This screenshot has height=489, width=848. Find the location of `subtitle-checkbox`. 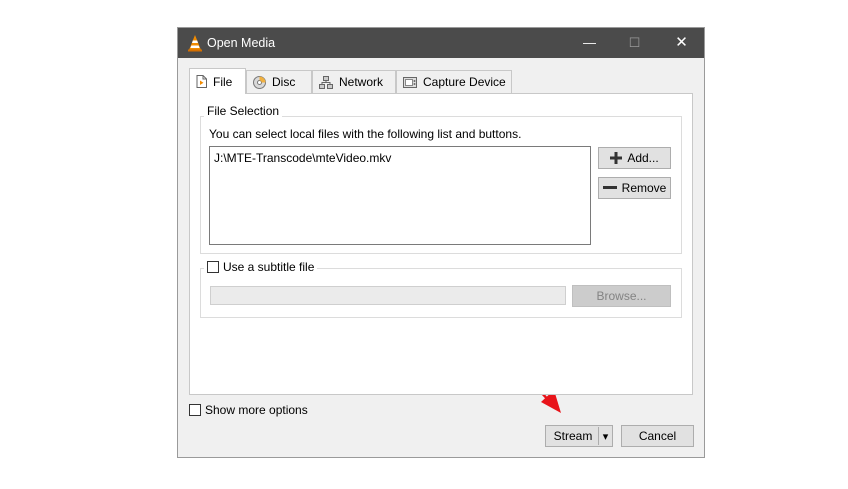

subtitle-checkbox is located at coordinates (213, 267).